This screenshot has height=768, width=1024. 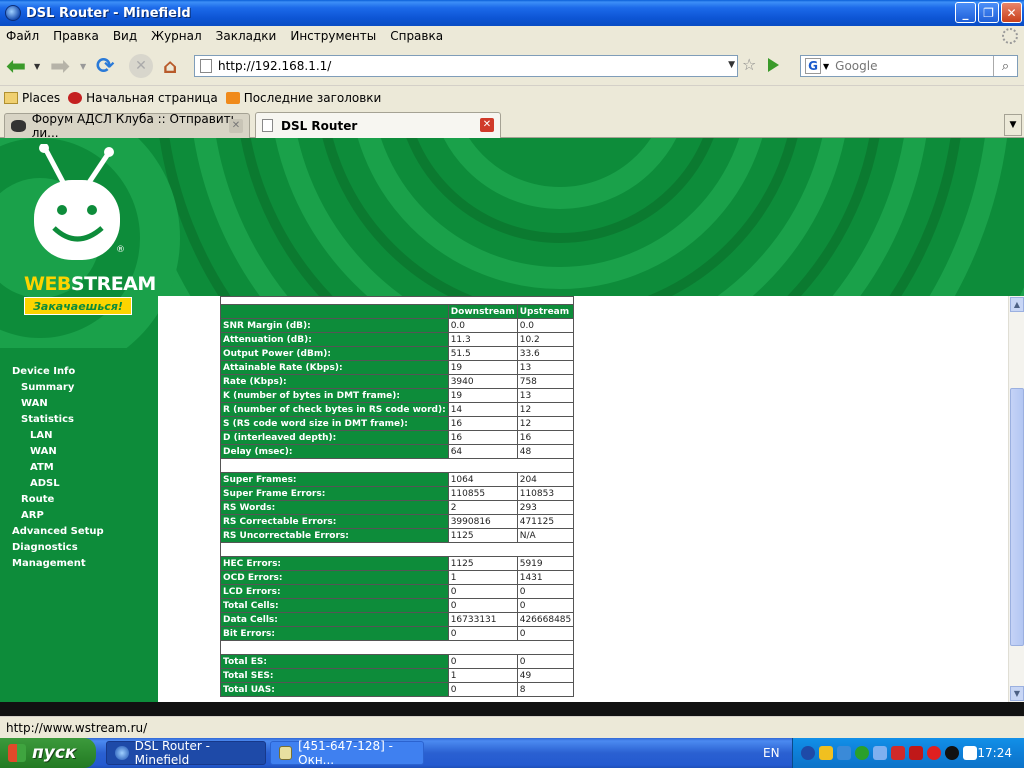 I want to click on tray-monitor-icon, so click(x=844, y=753).